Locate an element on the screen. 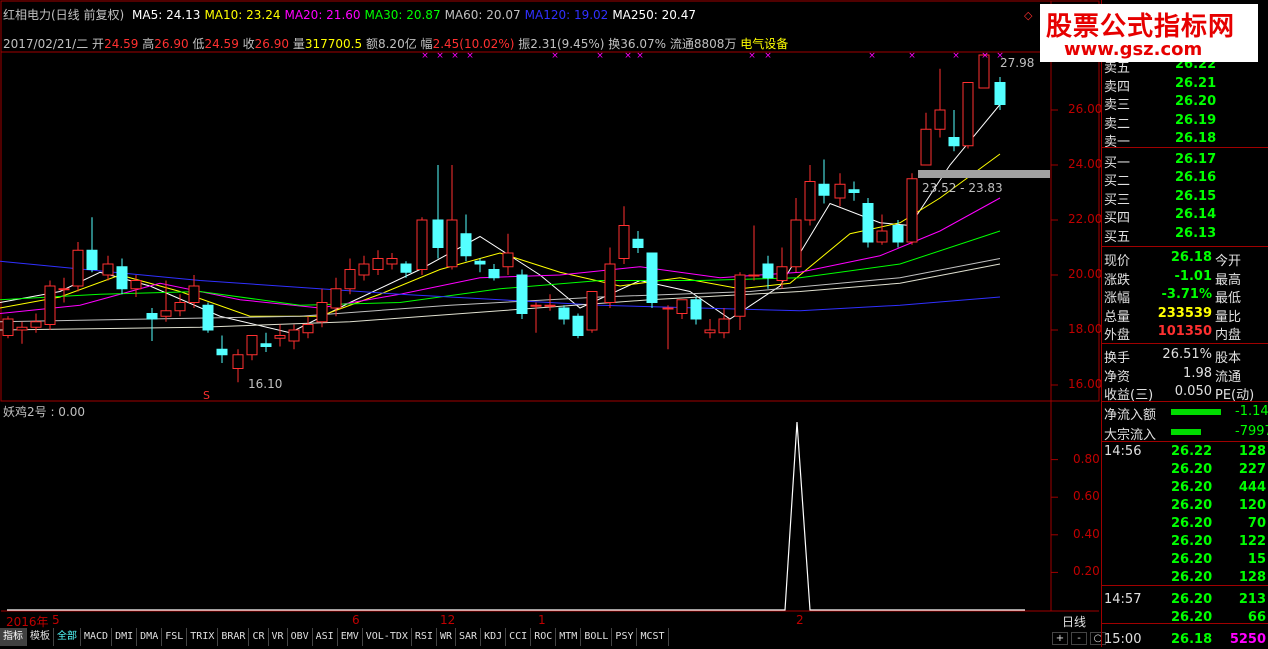  flow-value: -1.14 is located at coordinates (1251, 411).